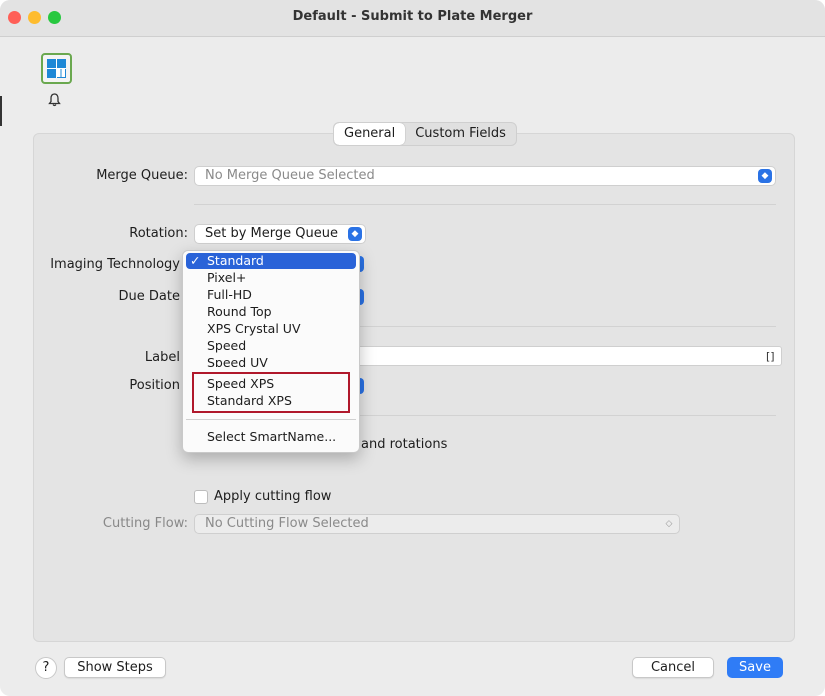 This screenshot has width=825, height=696. I want to click on tab-custom-fields: Custom Fields, so click(460, 134).